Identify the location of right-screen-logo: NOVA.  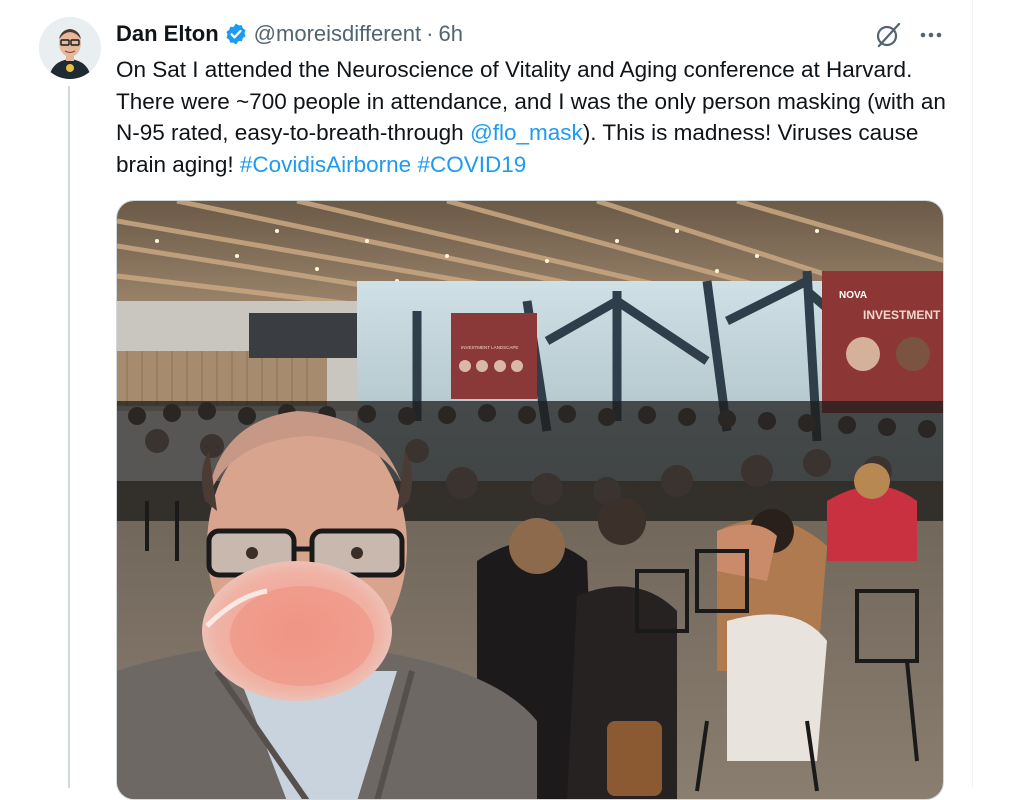
(853, 295).